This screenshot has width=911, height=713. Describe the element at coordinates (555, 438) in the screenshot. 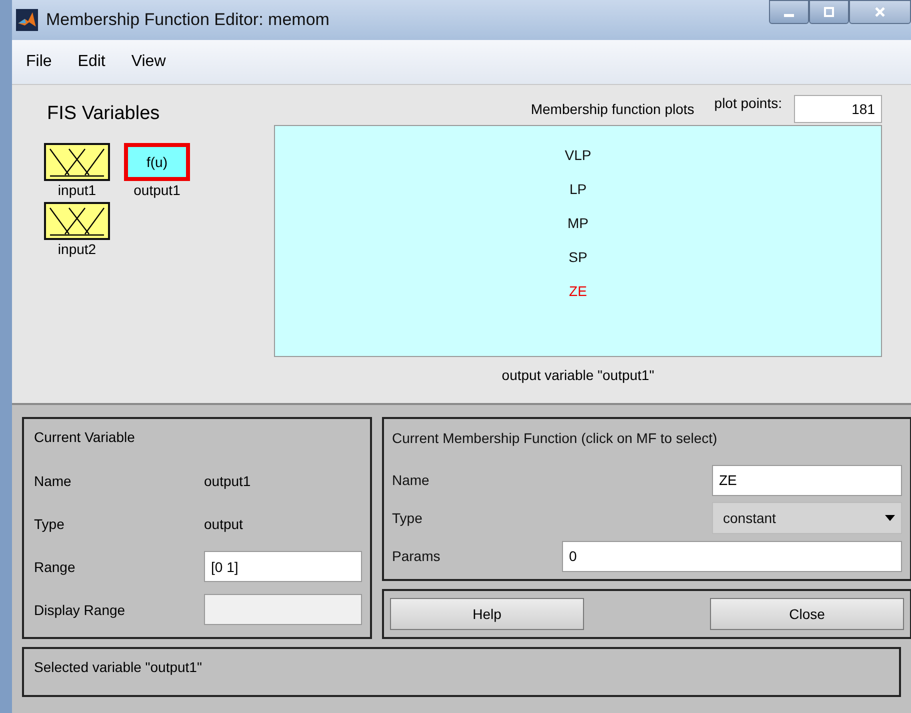

I see `panel-title: Current Membership Function (click on MF to select)` at that location.